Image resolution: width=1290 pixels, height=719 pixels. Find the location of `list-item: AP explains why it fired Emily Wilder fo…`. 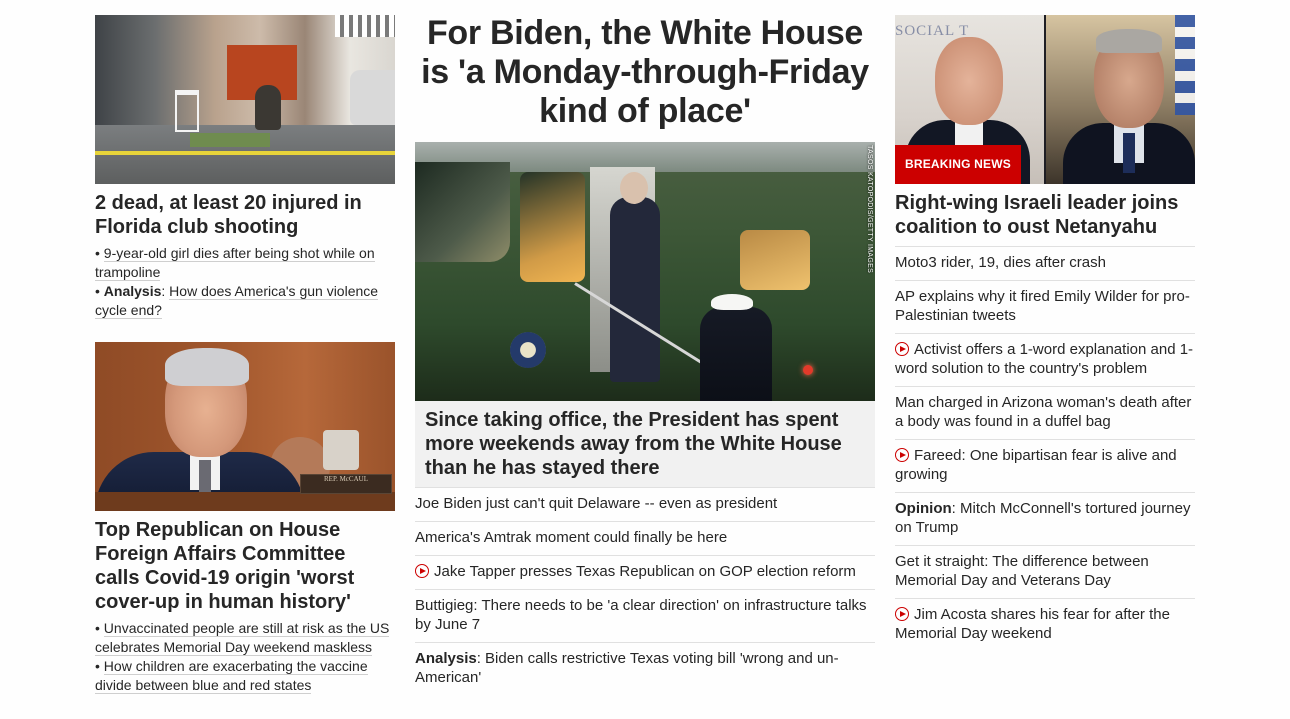

list-item: AP explains why it fired Emily Wilder fo… is located at coordinates (1045, 306).